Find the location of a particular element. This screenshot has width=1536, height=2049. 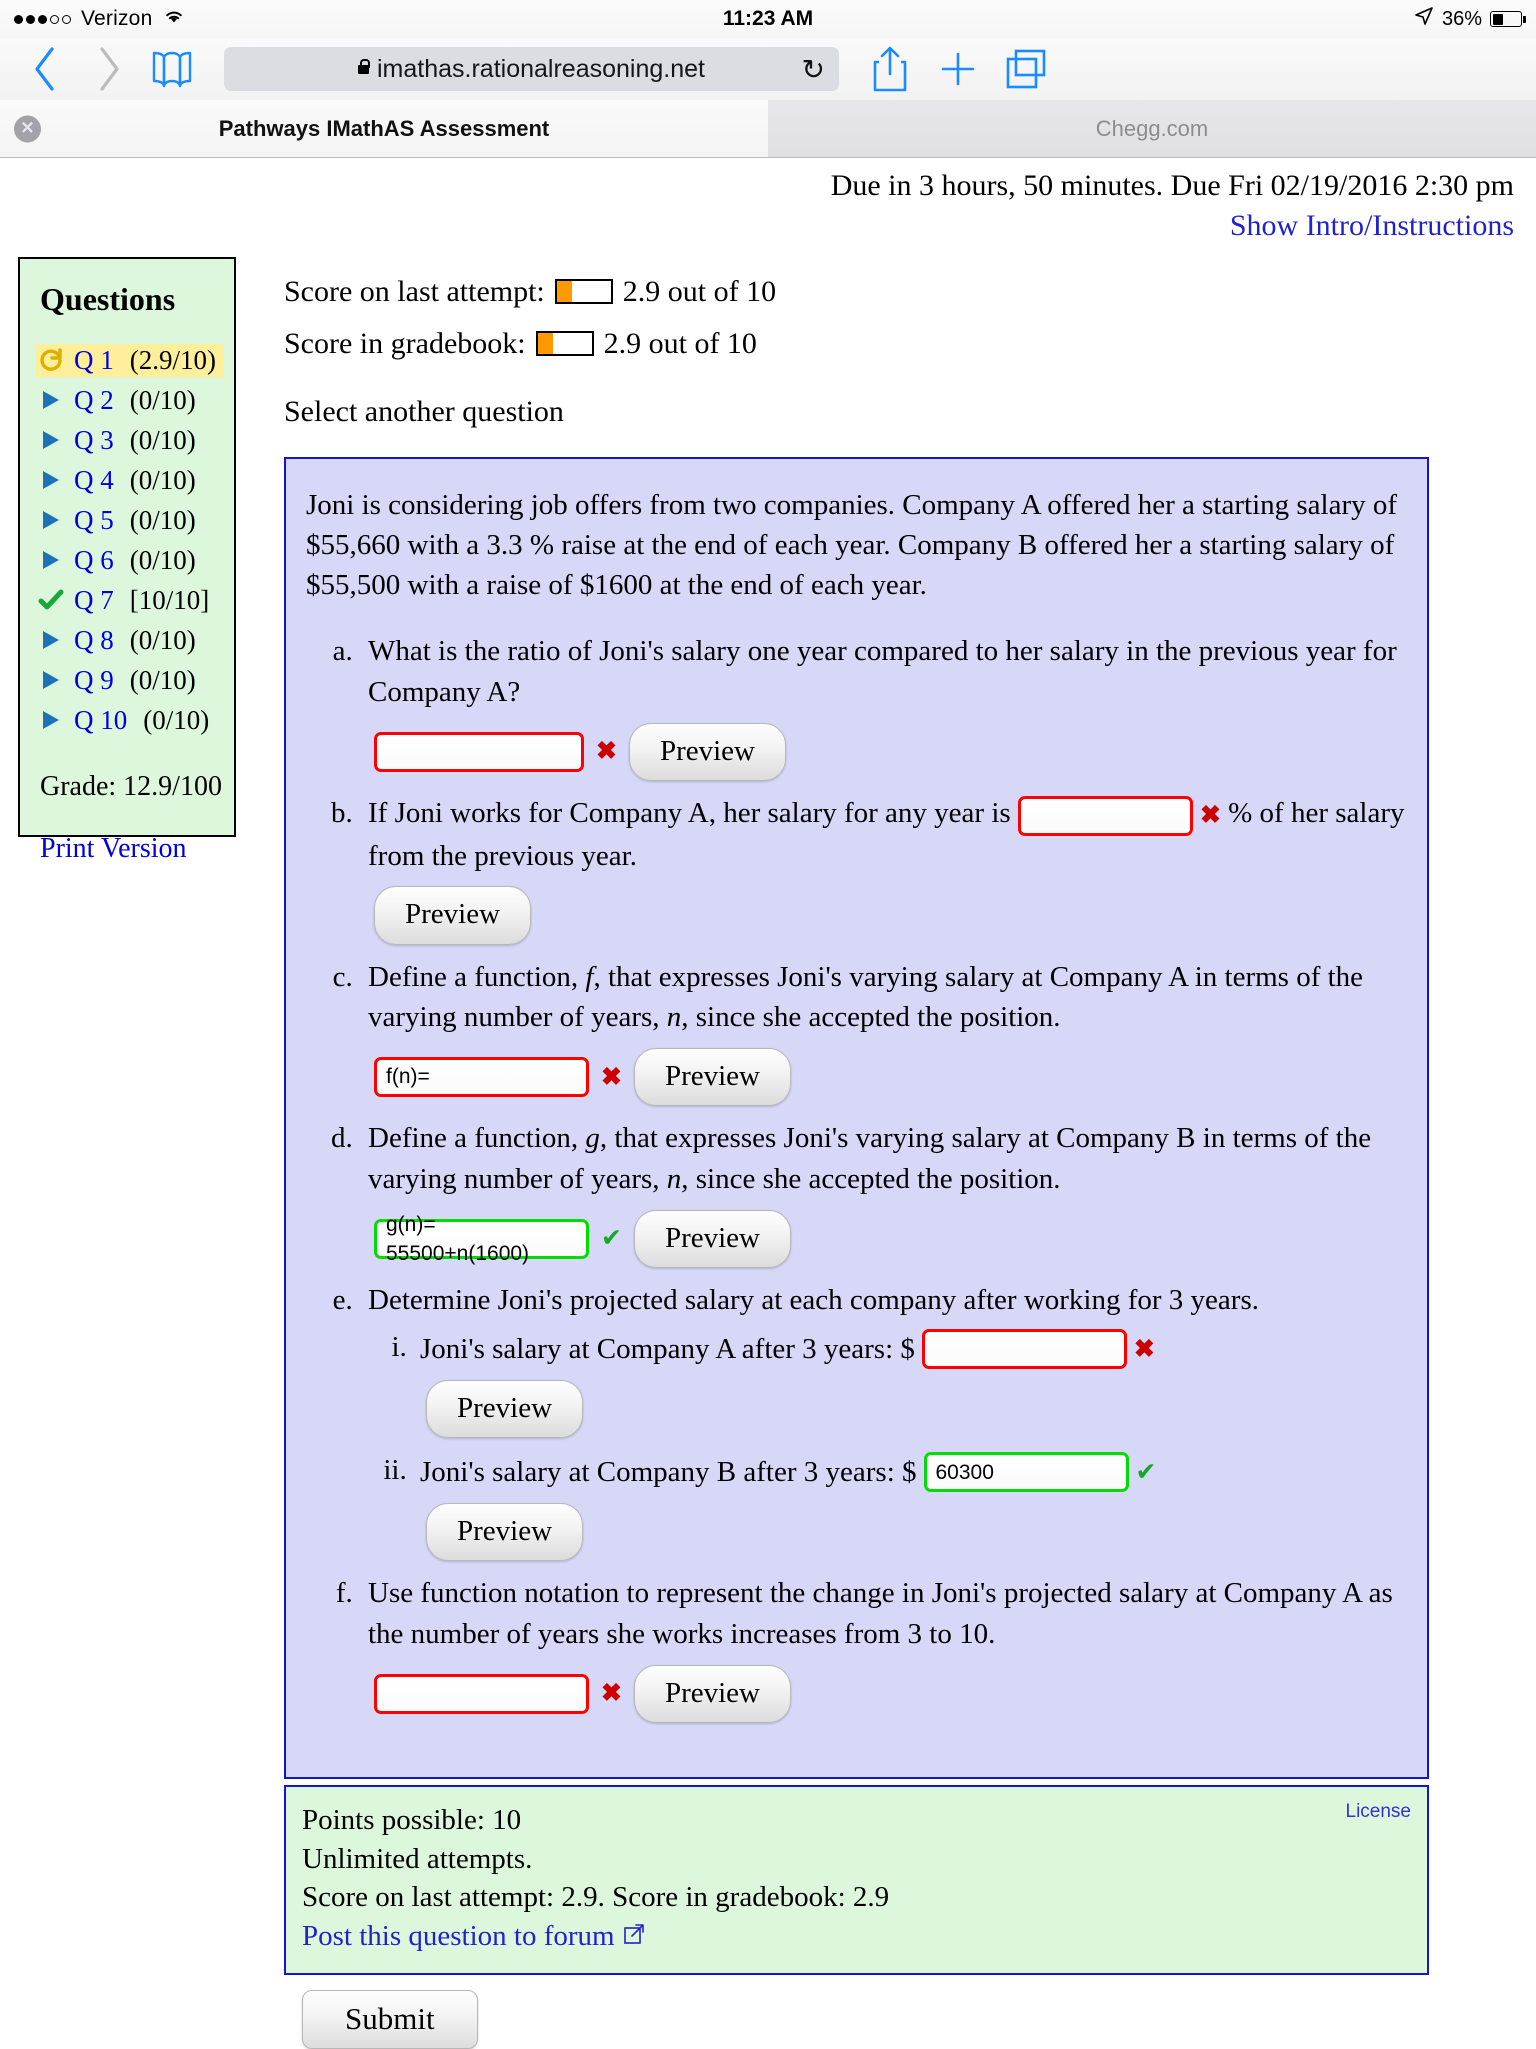

signal-strength-icon is located at coordinates (42, 19).